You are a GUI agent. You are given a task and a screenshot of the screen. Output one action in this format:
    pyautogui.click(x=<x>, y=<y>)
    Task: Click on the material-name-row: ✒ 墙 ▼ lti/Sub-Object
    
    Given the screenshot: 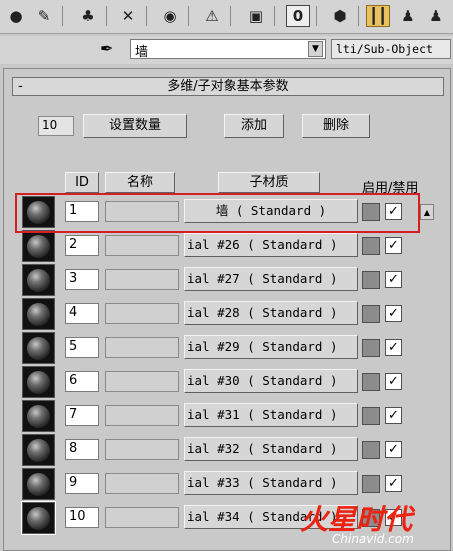 What is the action you would take?
    pyautogui.click(x=226, y=50)
    